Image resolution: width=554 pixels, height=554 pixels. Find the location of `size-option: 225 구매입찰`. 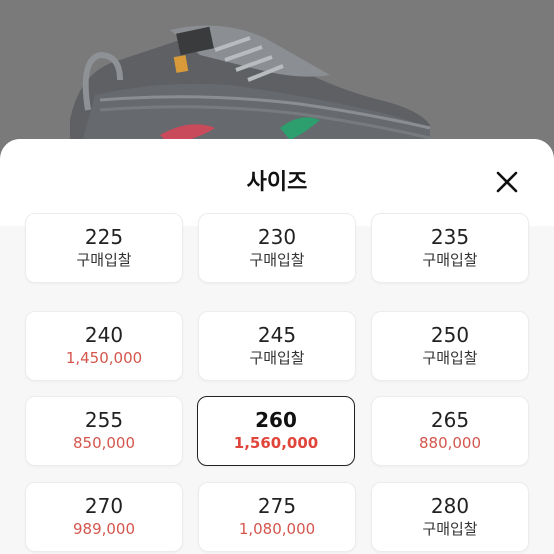

size-option: 225 구매입찰 is located at coordinates (104, 248).